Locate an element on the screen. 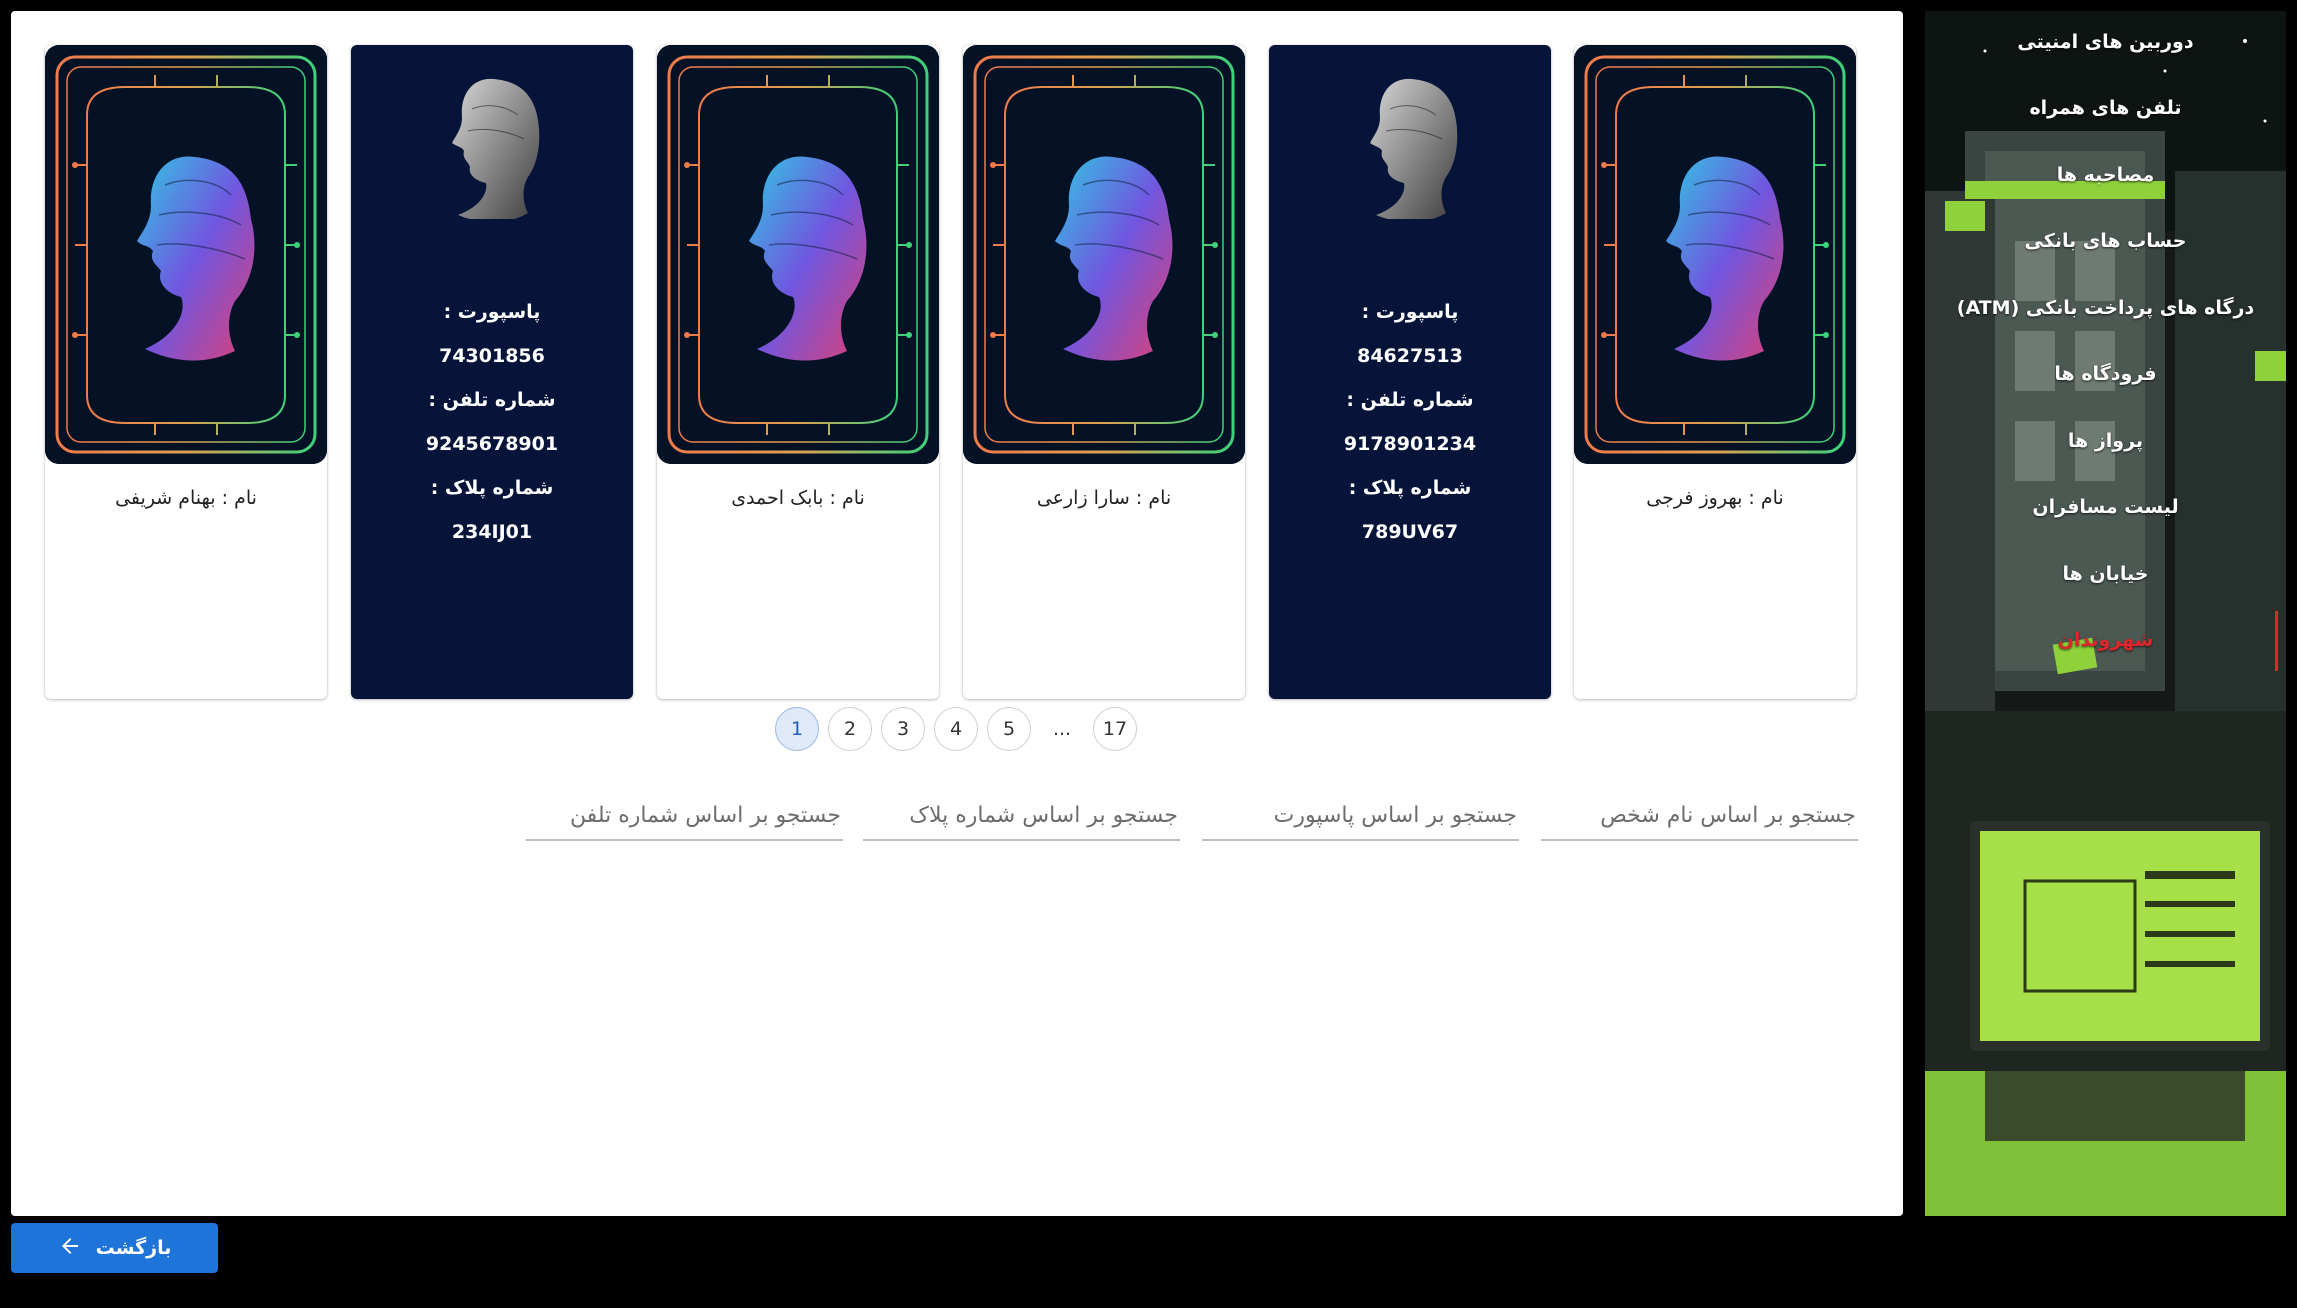 Image resolution: width=2297 pixels, height=1308 pixels. phone-value: 9245678901 is located at coordinates (492, 444).